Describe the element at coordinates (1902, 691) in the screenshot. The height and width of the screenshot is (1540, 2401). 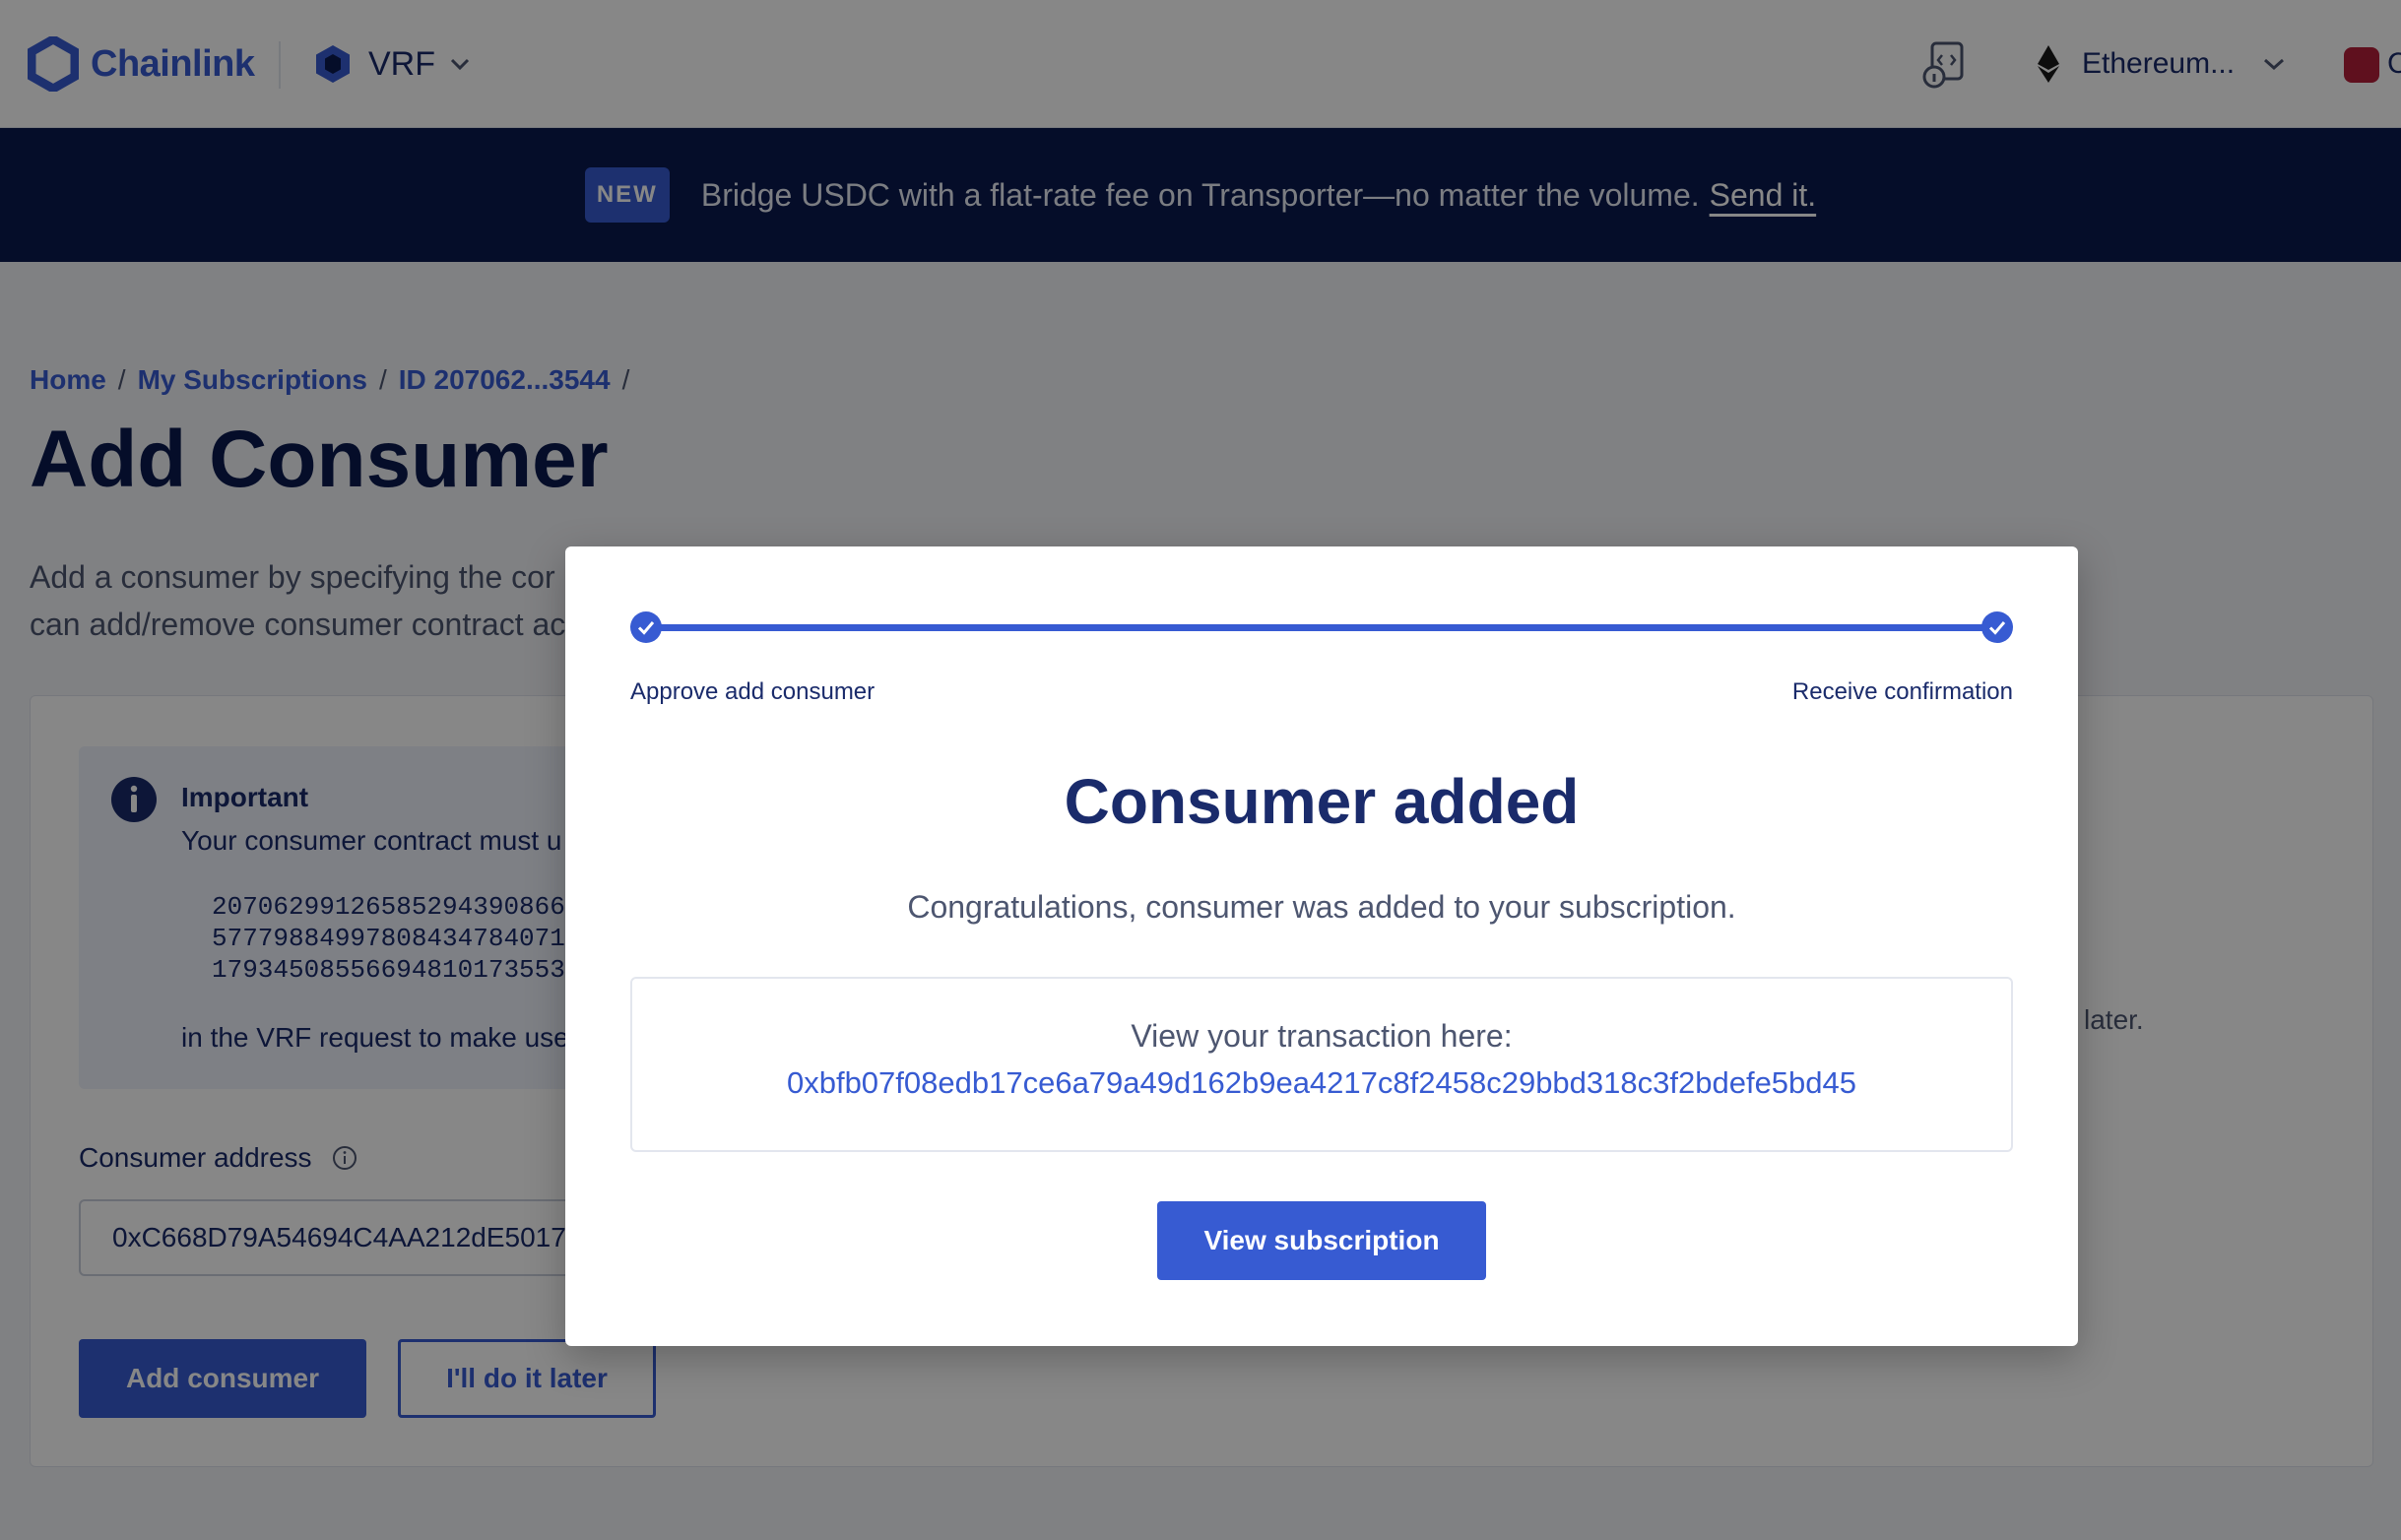
I see `step-label-confirmation: Receive confirmation` at that location.